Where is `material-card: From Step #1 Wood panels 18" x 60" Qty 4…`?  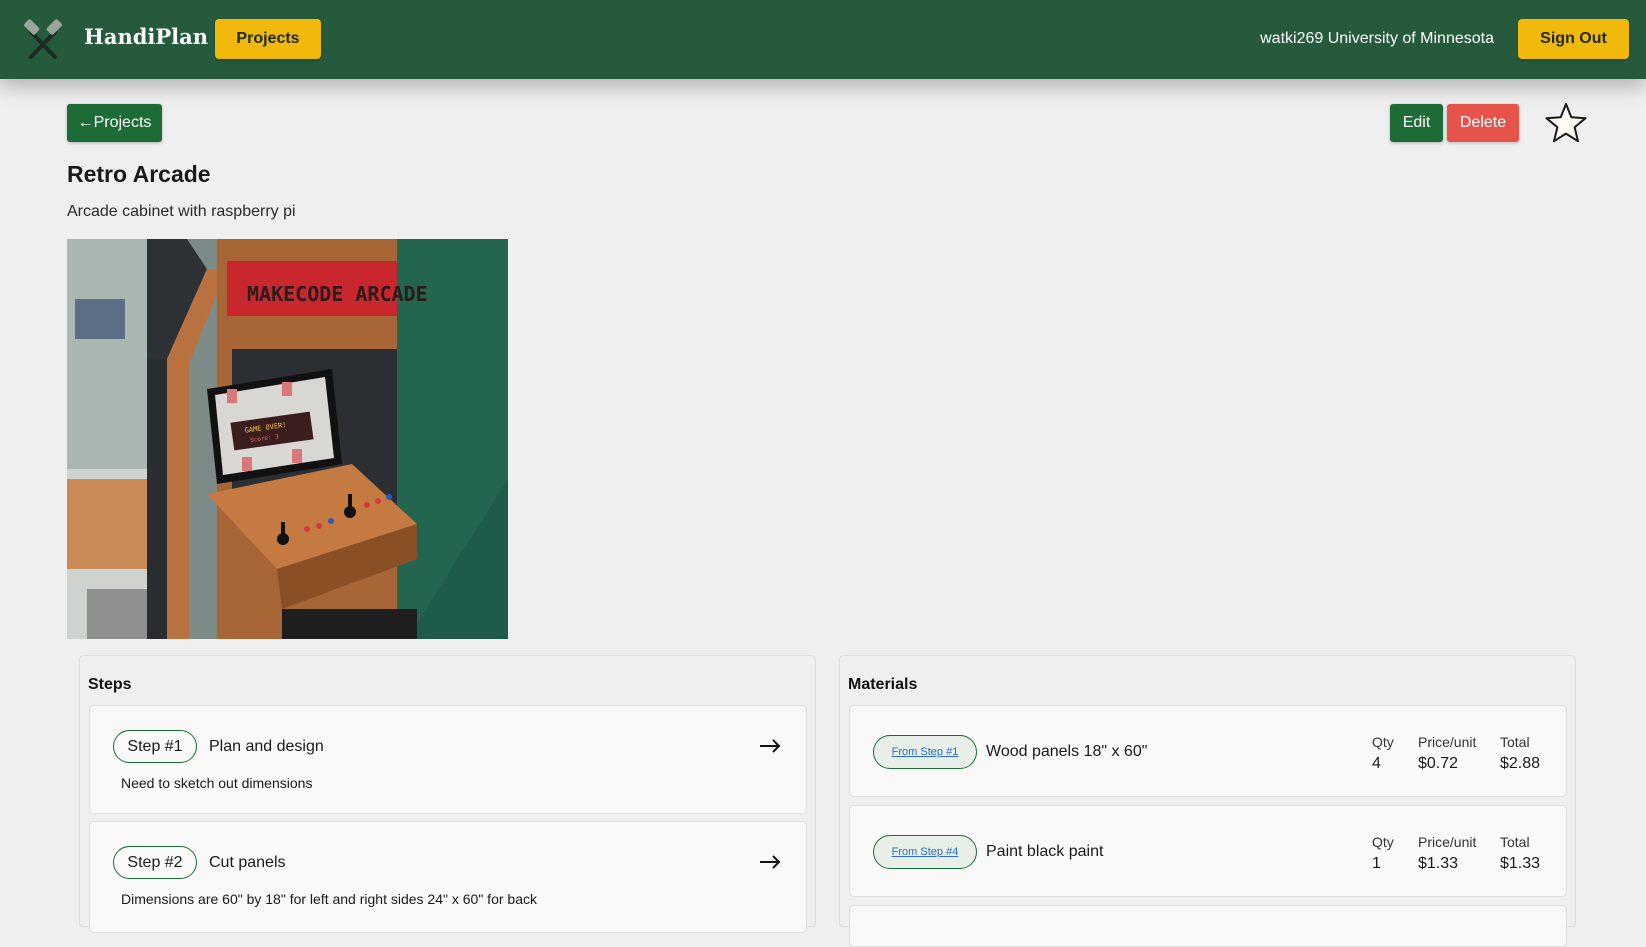
material-card: From Step #1 Wood panels 18" x 60" Qty 4… is located at coordinates (1208, 751).